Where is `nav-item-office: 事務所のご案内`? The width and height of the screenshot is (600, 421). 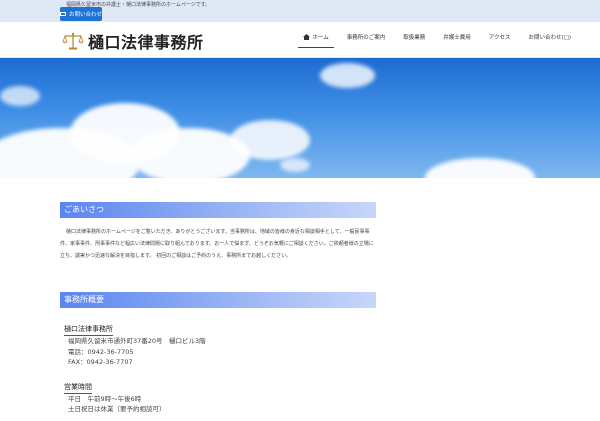 nav-item-office: 事務所のご案内 is located at coordinates (366, 38).